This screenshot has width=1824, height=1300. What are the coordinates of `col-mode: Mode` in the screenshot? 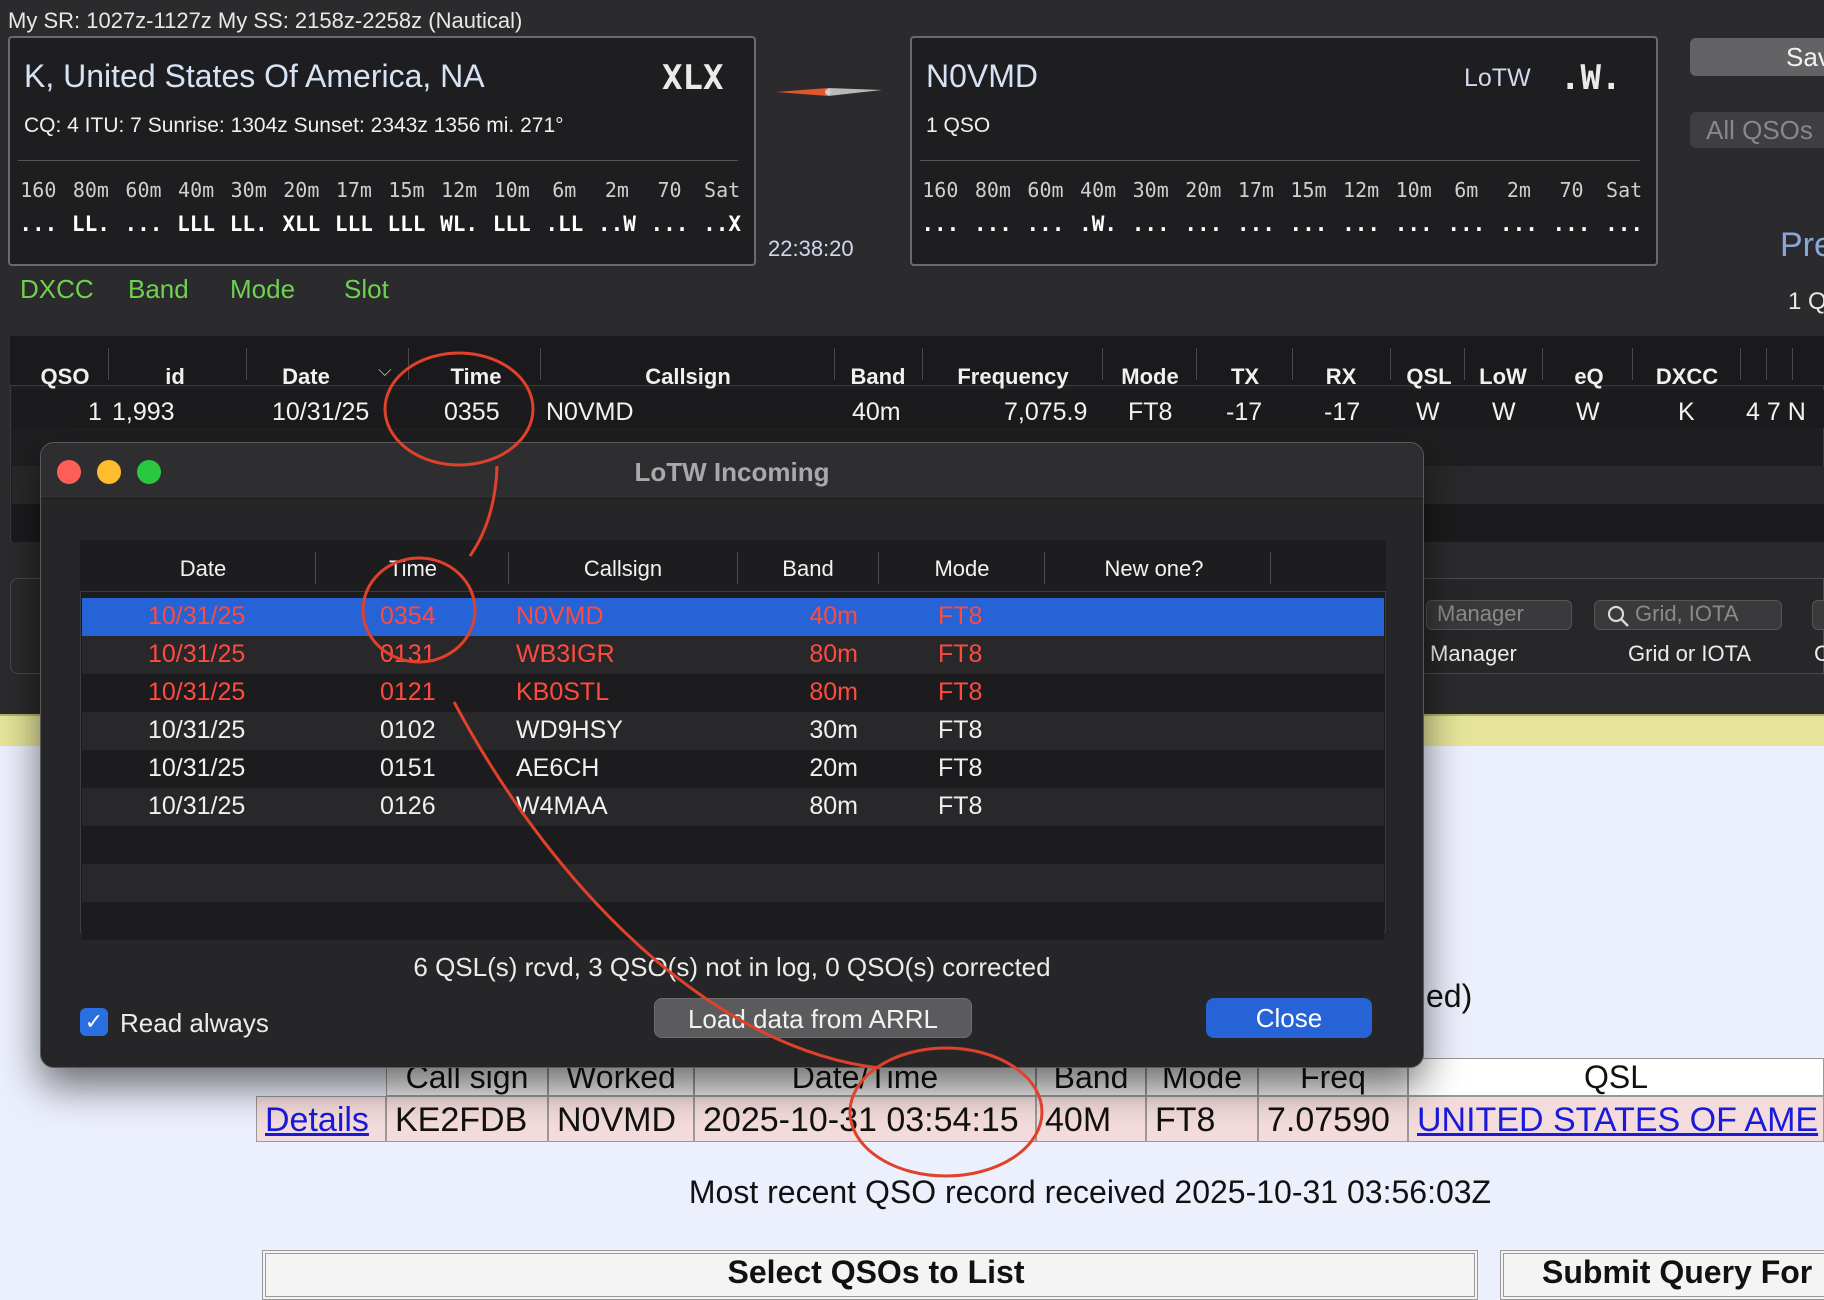 It's located at (1150, 377).